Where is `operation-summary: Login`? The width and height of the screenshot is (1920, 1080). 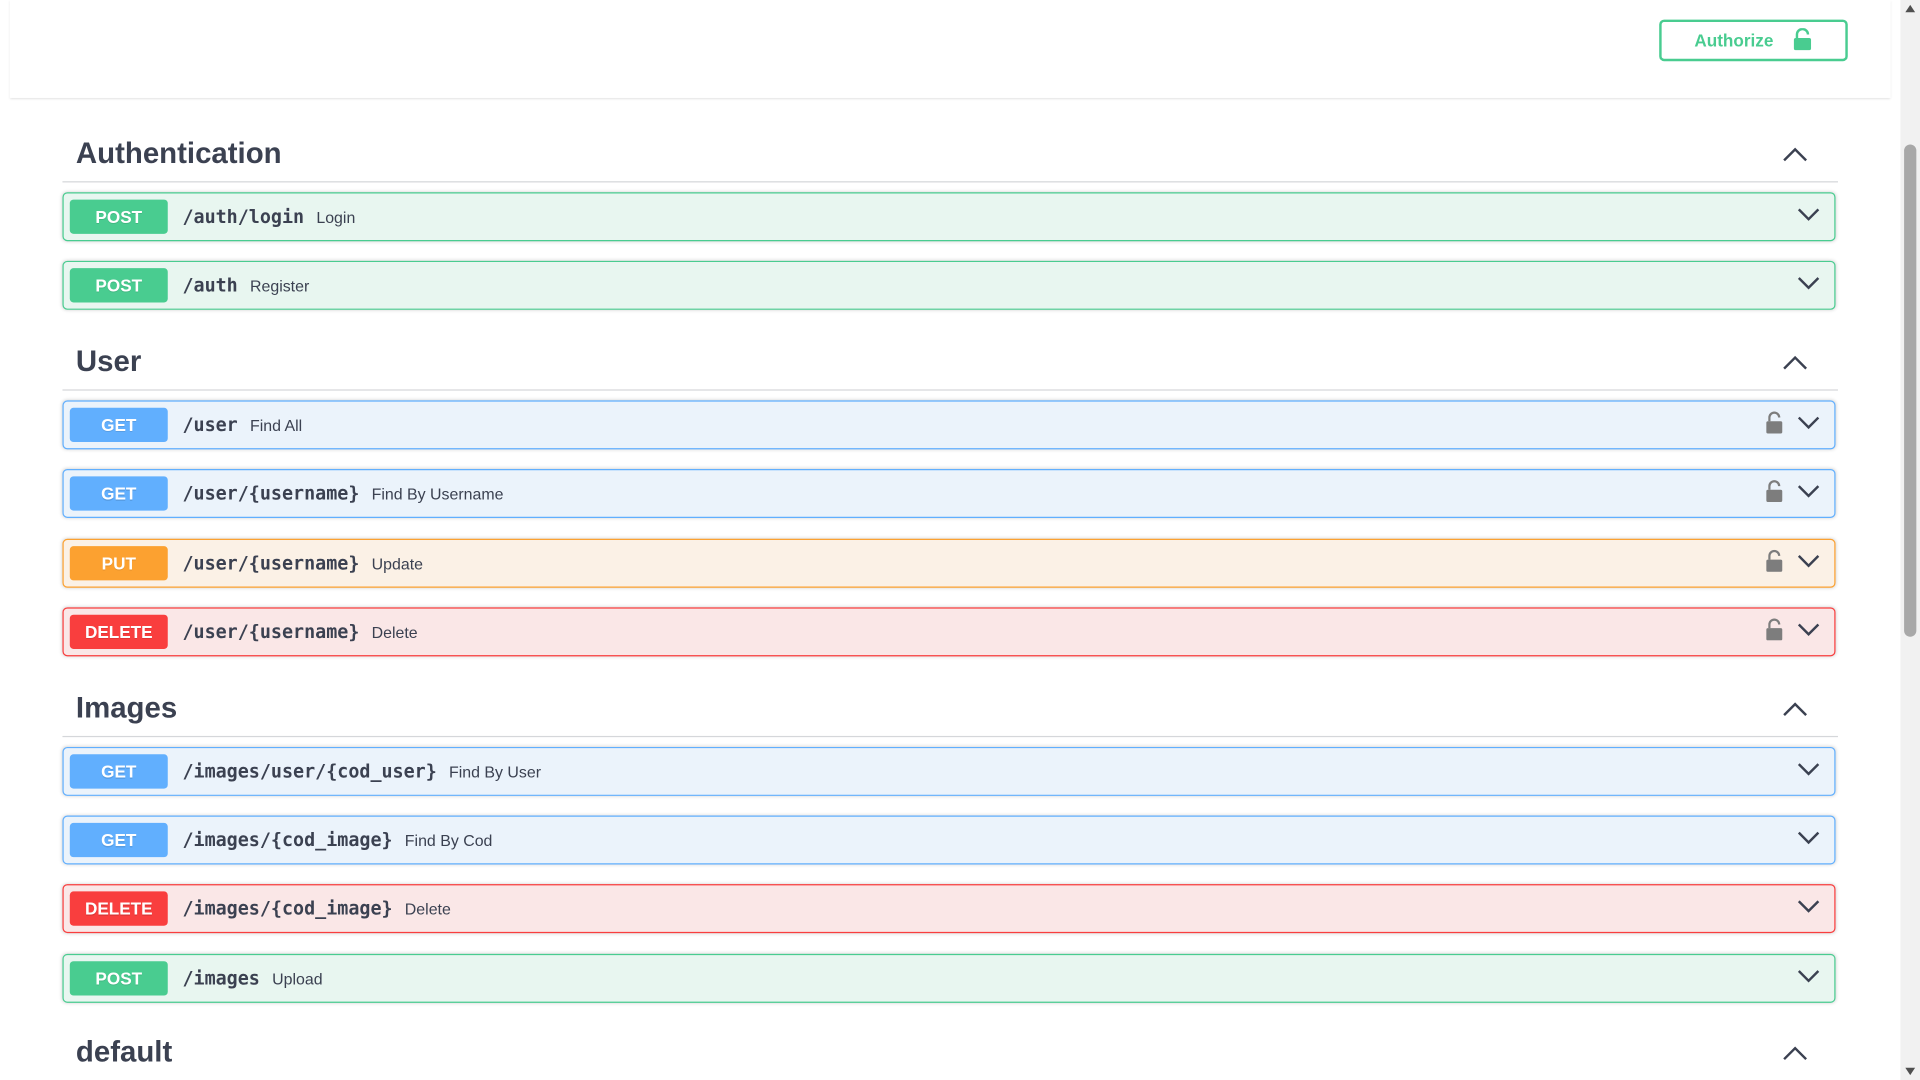 operation-summary: Login is located at coordinates (336, 216).